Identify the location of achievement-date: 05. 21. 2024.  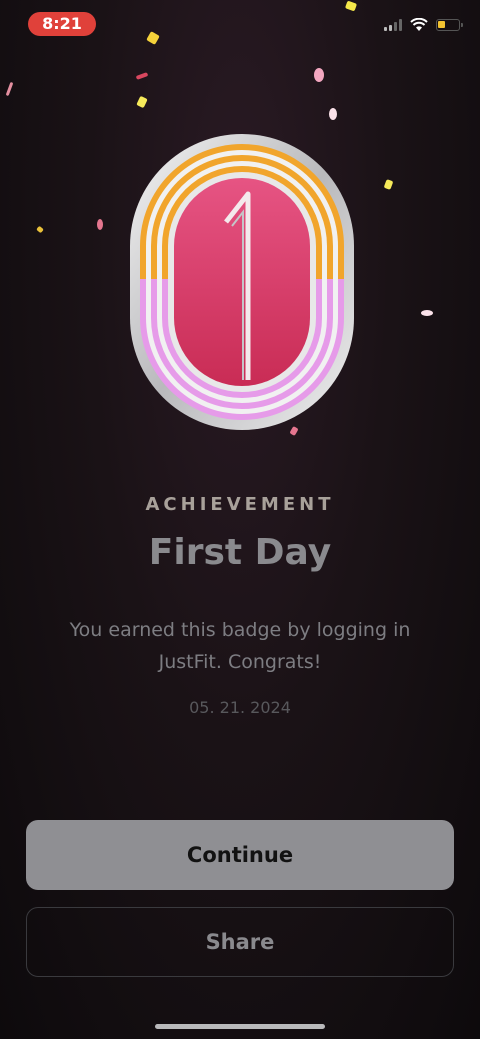
(240, 707).